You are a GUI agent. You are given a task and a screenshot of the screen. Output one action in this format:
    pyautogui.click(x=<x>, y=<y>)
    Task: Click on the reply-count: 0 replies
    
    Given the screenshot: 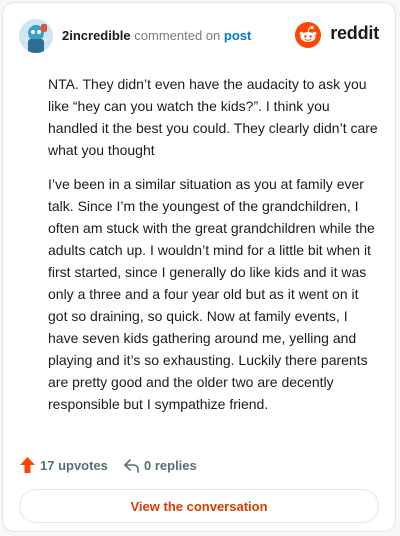 What is the action you would take?
    pyautogui.click(x=170, y=465)
    